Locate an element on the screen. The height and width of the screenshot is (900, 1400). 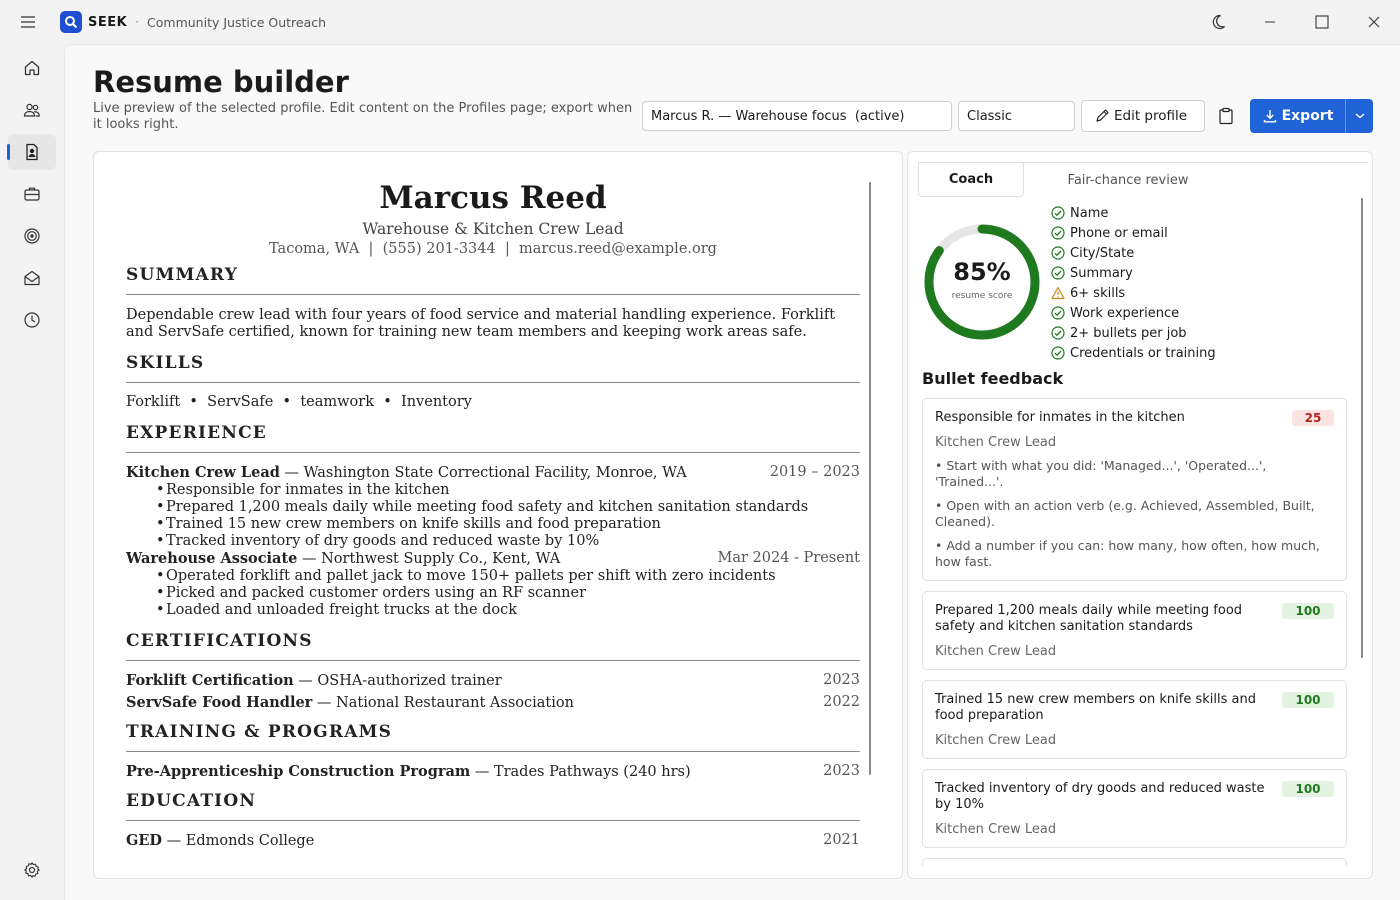
job-dates: 2019 – 2023 is located at coordinates (814, 472).